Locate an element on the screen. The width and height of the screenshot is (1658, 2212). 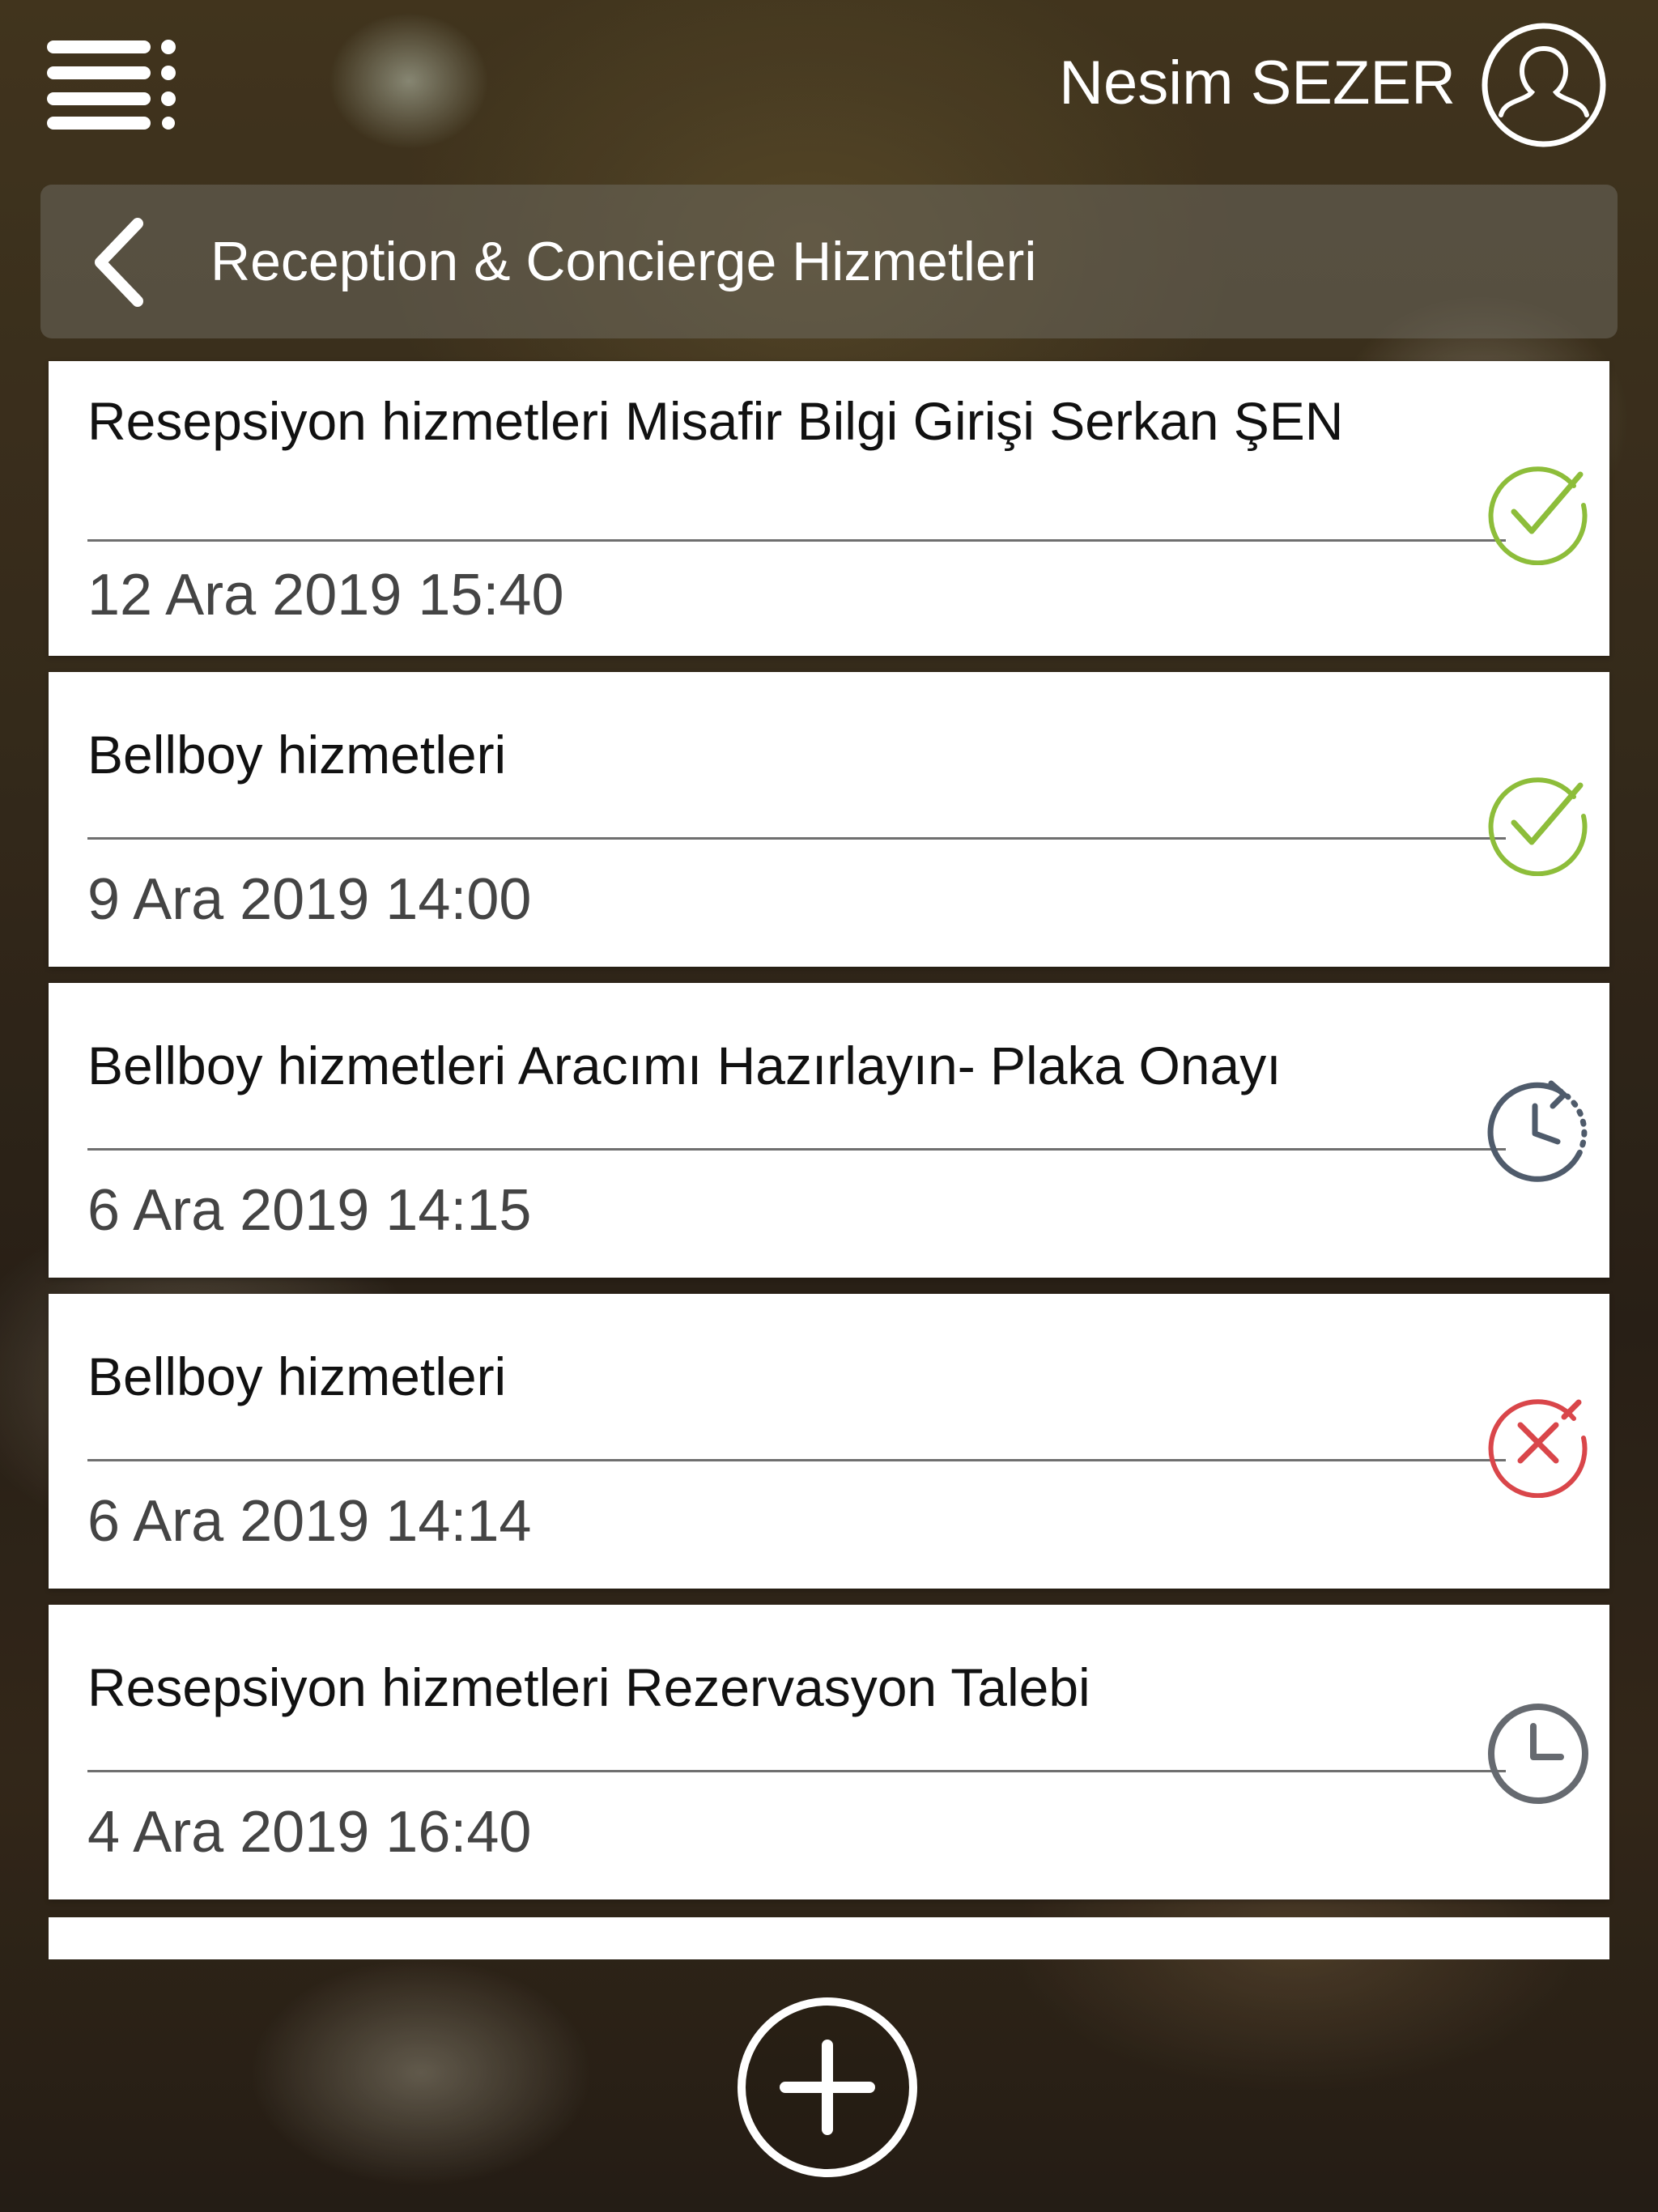
request-card: Bellboy hizmetleri 6 Ara 2019 14:14 is located at coordinates (829, 1441).